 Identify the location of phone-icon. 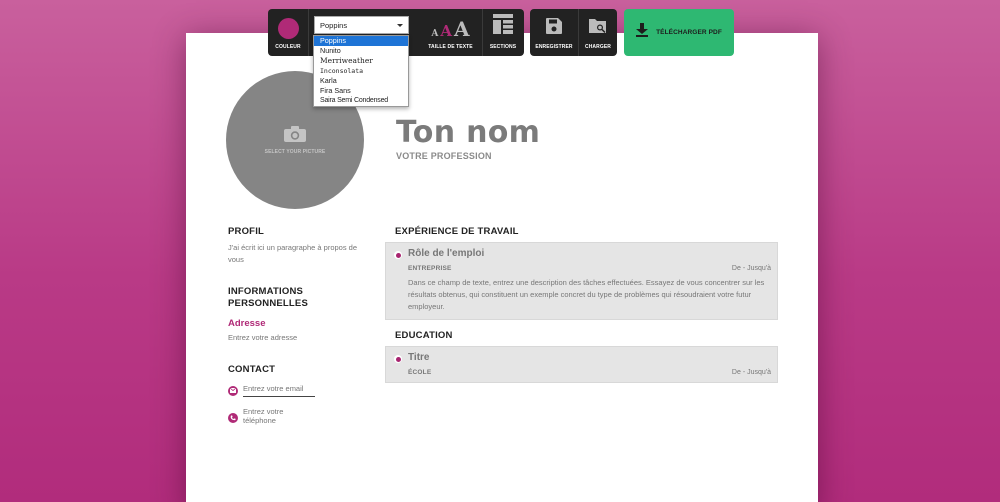
(233, 417).